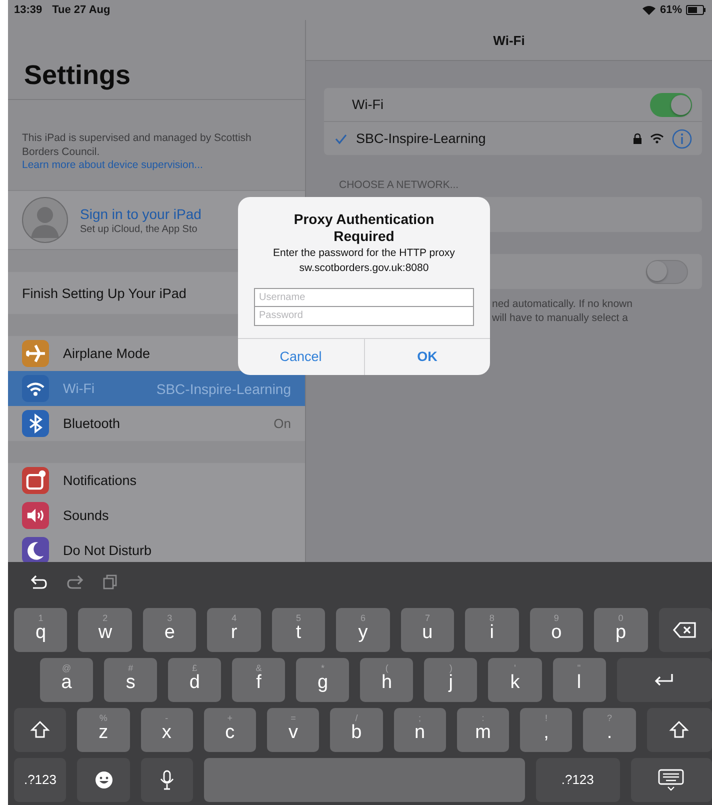 The width and height of the screenshot is (712, 805). Describe the element at coordinates (230, 730) in the screenshot. I see `letter-key: + c` at that location.